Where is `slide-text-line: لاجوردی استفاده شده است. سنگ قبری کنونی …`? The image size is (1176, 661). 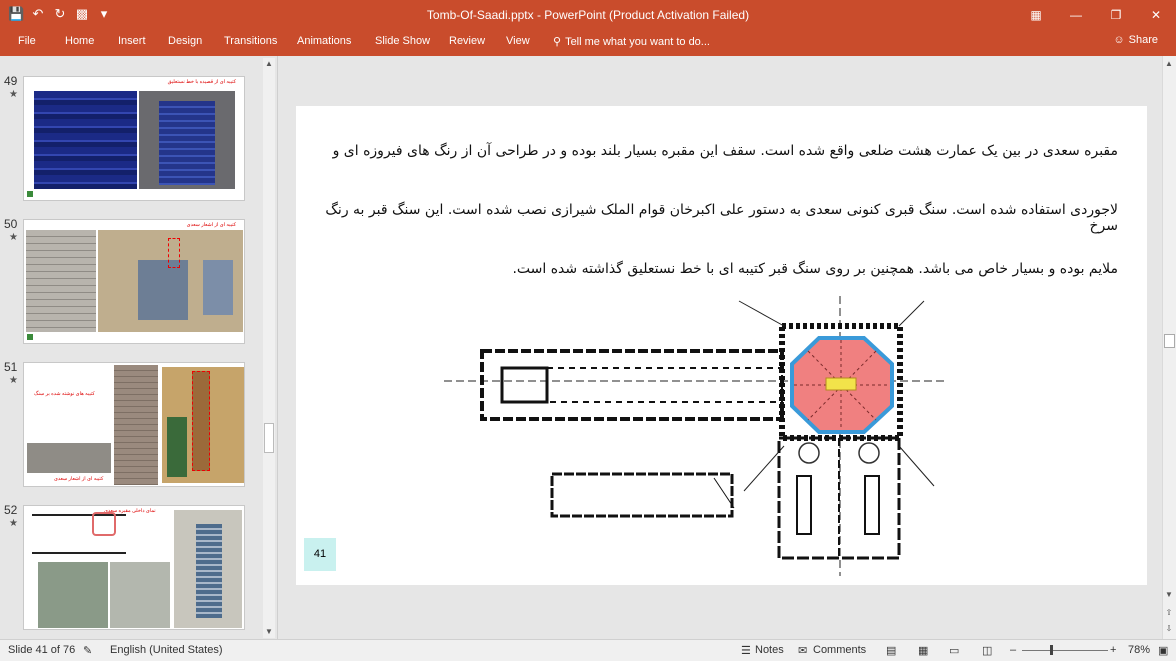
slide-text-line: لاجوردی استفاده شده است. سنگ قبری کنونی … is located at coordinates (718, 218).